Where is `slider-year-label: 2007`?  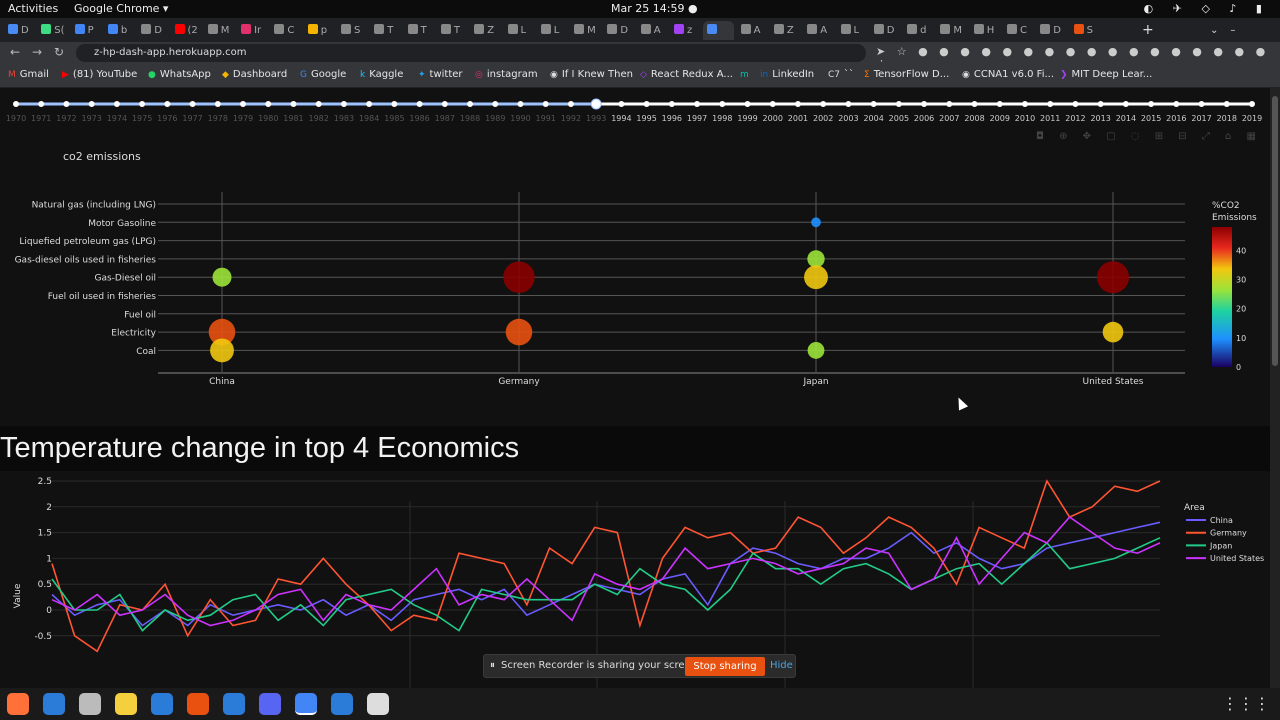
slider-year-label: 2007 is located at coordinates (949, 118).